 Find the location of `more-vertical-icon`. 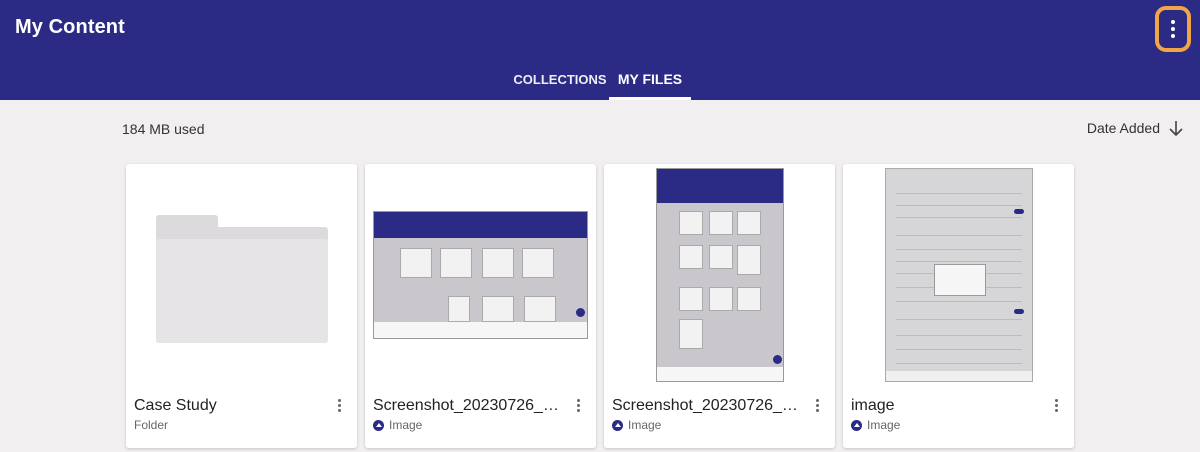

more-vertical-icon is located at coordinates (1173, 29).